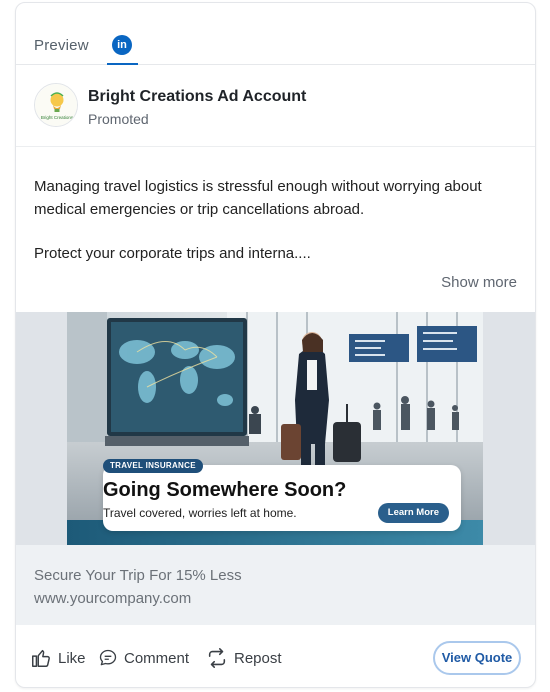  What do you see at coordinates (225, 490) in the screenshot?
I see `ad-headline: Going Somewhere Soon?` at bounding box center [225, 490].